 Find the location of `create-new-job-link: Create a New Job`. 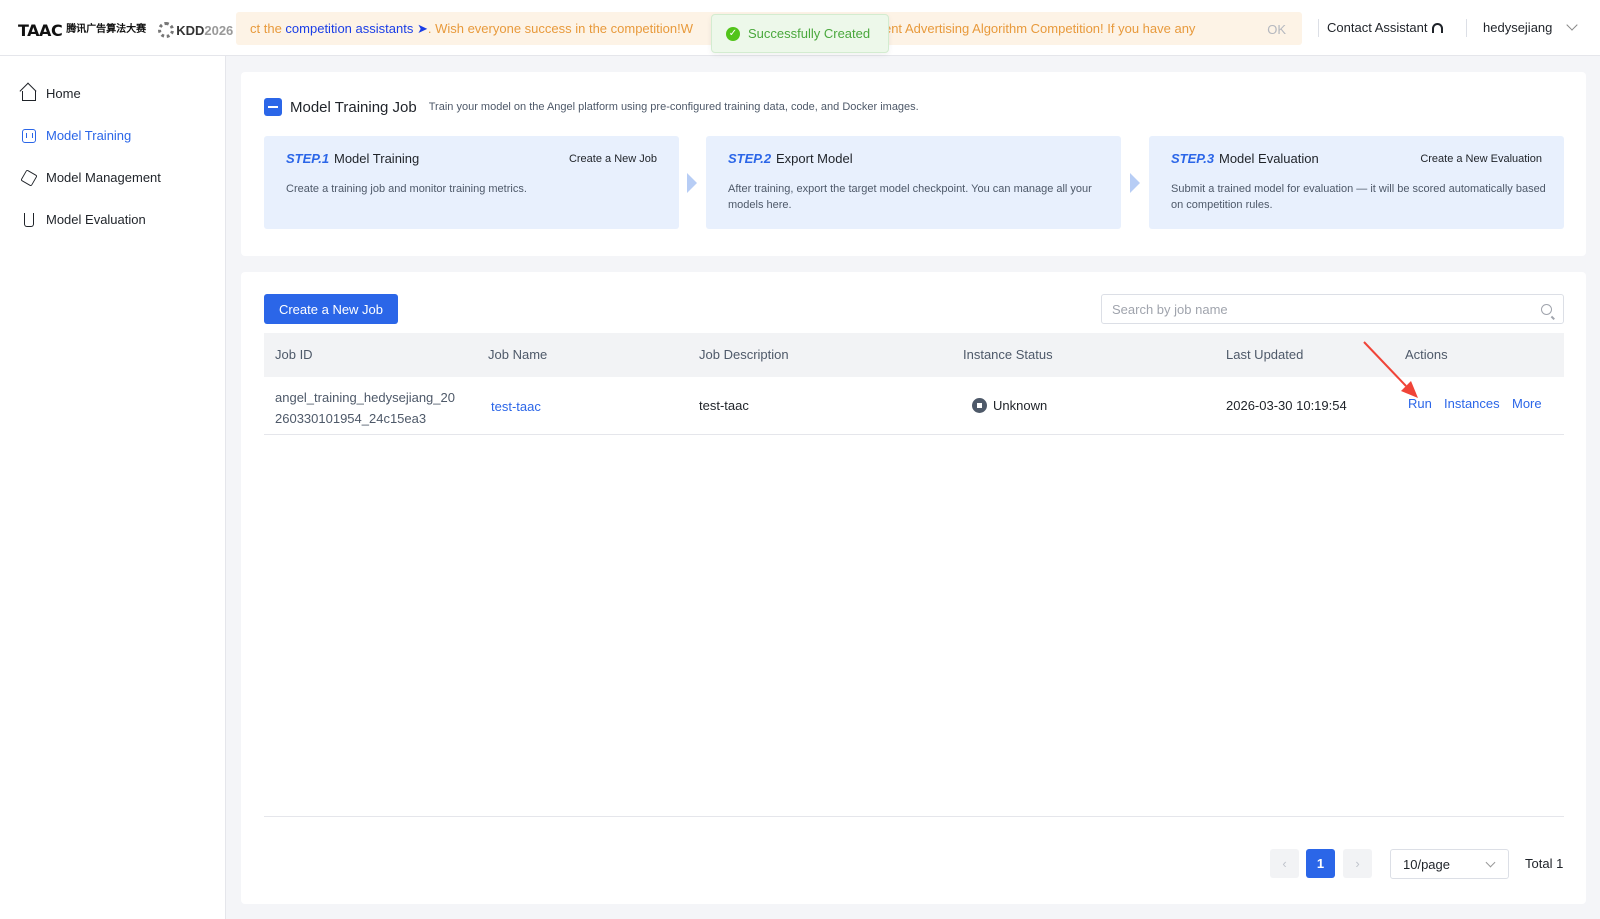

create-new-job-link: Create a New Job is located at coordinates (613, 159).